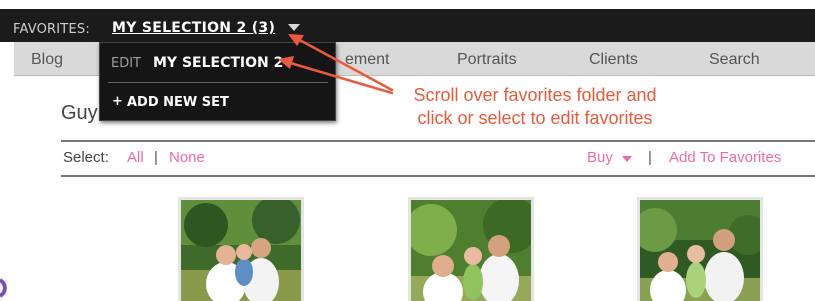 The height and width of the screenshot is (301, 815). I want to click on nav-item-blog: Blog, so click(47, 60).